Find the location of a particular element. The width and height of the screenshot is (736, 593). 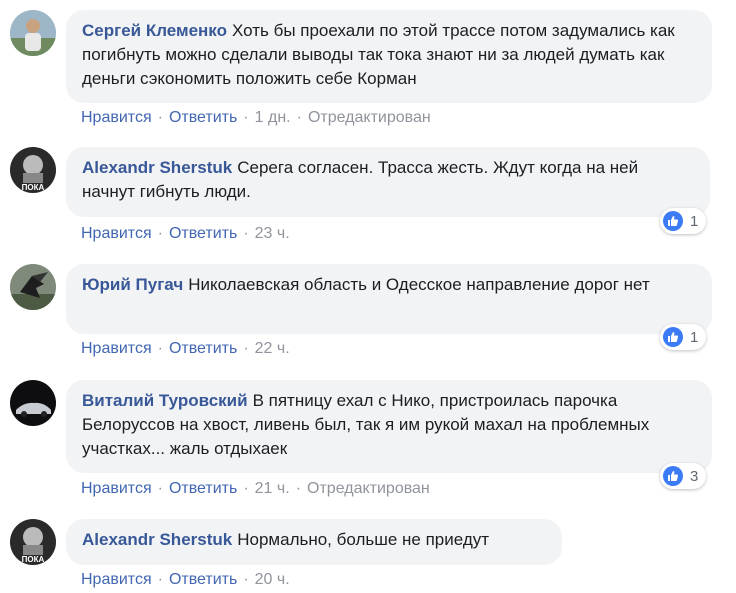

comment-actions: Нравится · Ответить · 1 дн. · Отредактирован is located at coordinates (256, 118).